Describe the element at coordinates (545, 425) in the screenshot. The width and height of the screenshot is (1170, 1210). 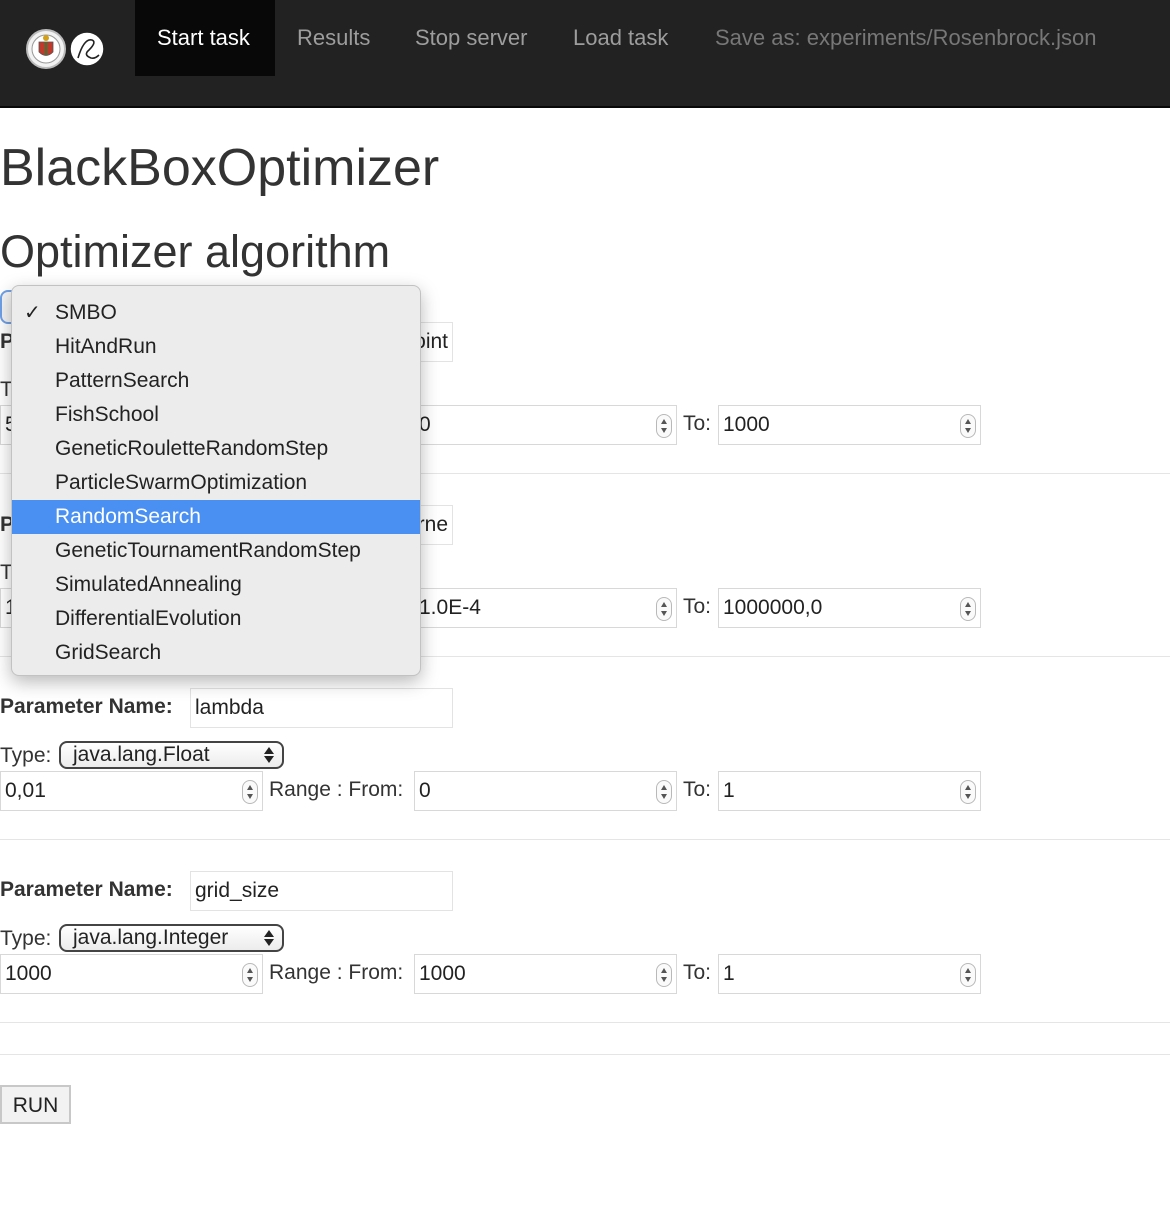
I see `param-1-range-from-input: 0` at that location.